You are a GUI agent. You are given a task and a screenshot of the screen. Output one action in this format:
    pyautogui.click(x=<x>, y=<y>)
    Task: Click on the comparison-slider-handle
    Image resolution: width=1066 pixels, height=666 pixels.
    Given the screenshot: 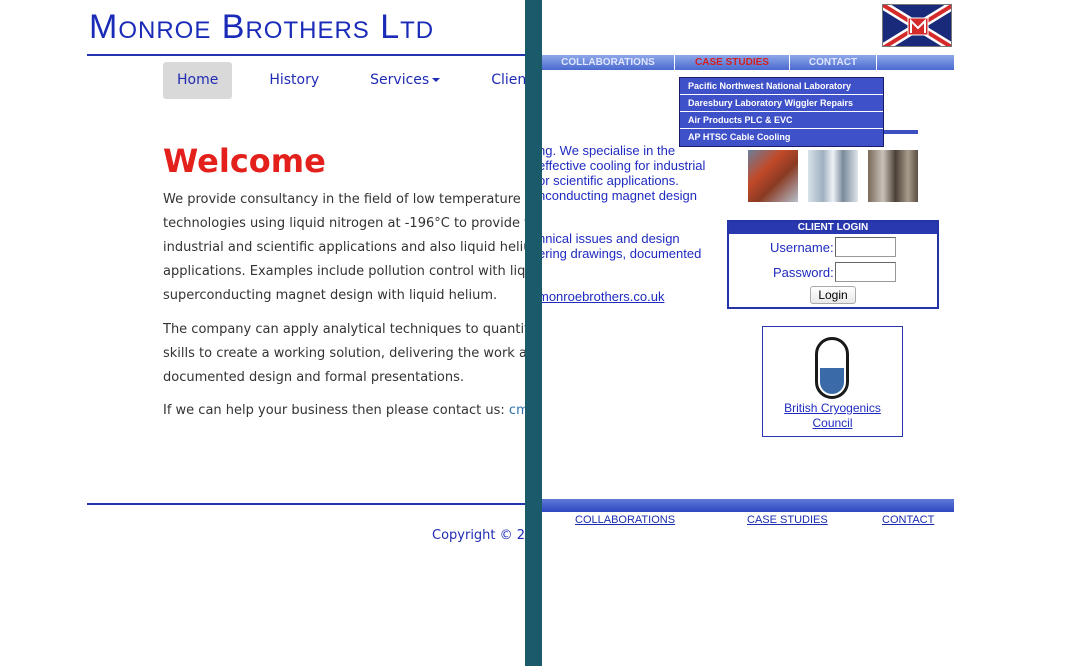 What is the action you would take?
    pyautogui.click(x=533, y=333)
    